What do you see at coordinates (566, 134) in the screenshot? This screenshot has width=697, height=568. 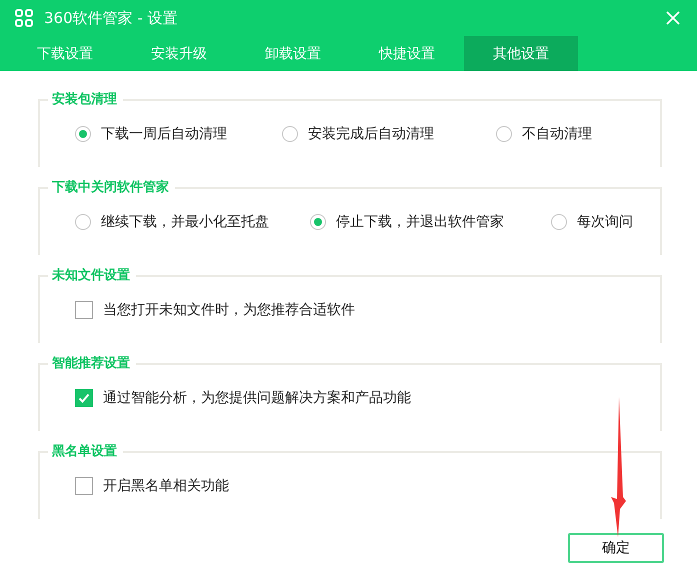 I see `radio-option: 不自动清理` at bounding box center [566, 134].